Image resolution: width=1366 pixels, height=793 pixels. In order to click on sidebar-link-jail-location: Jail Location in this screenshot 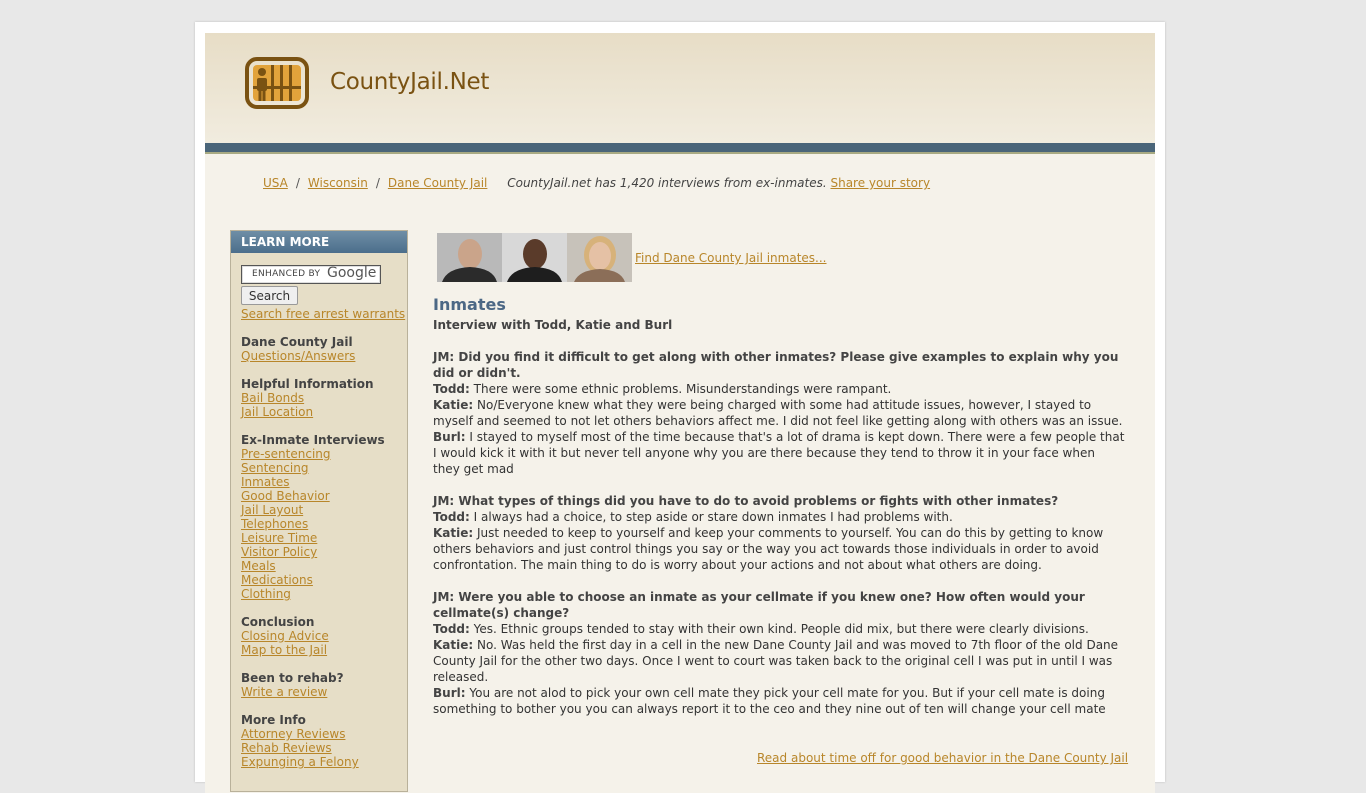, I will do `click(323, 412)`.